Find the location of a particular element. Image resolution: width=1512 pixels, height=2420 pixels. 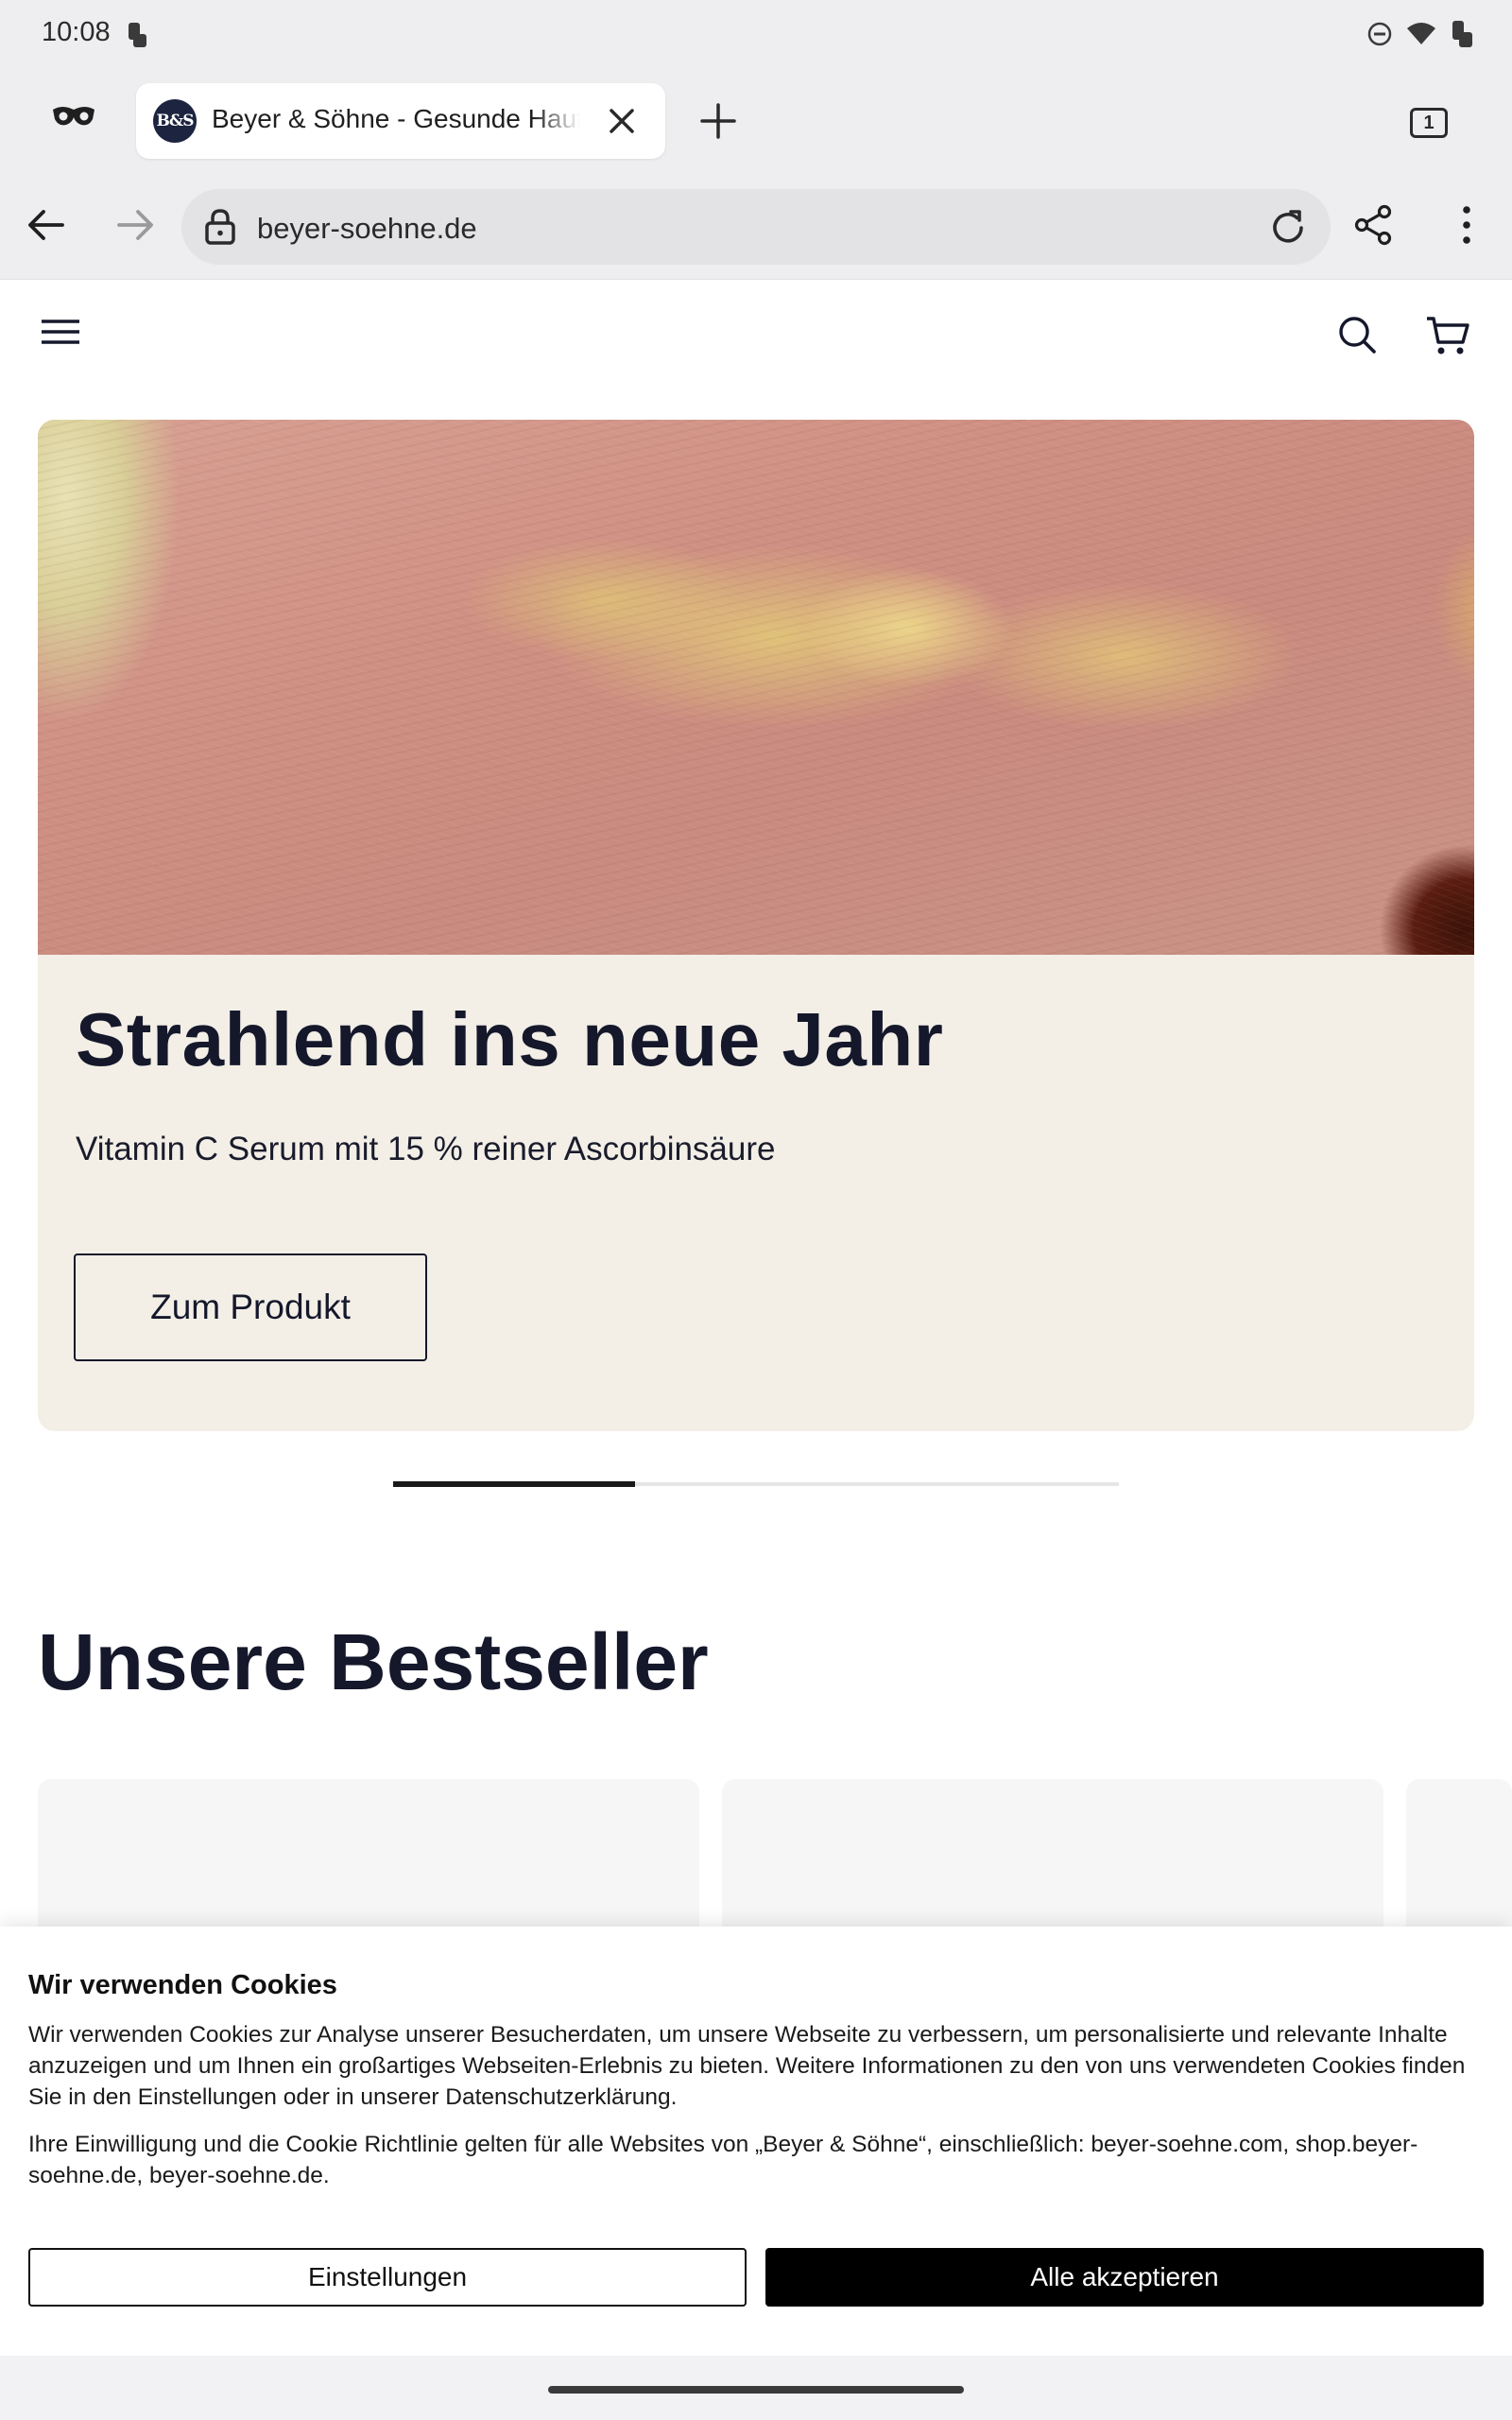

search-icon is located at coordinates (1357, 334).